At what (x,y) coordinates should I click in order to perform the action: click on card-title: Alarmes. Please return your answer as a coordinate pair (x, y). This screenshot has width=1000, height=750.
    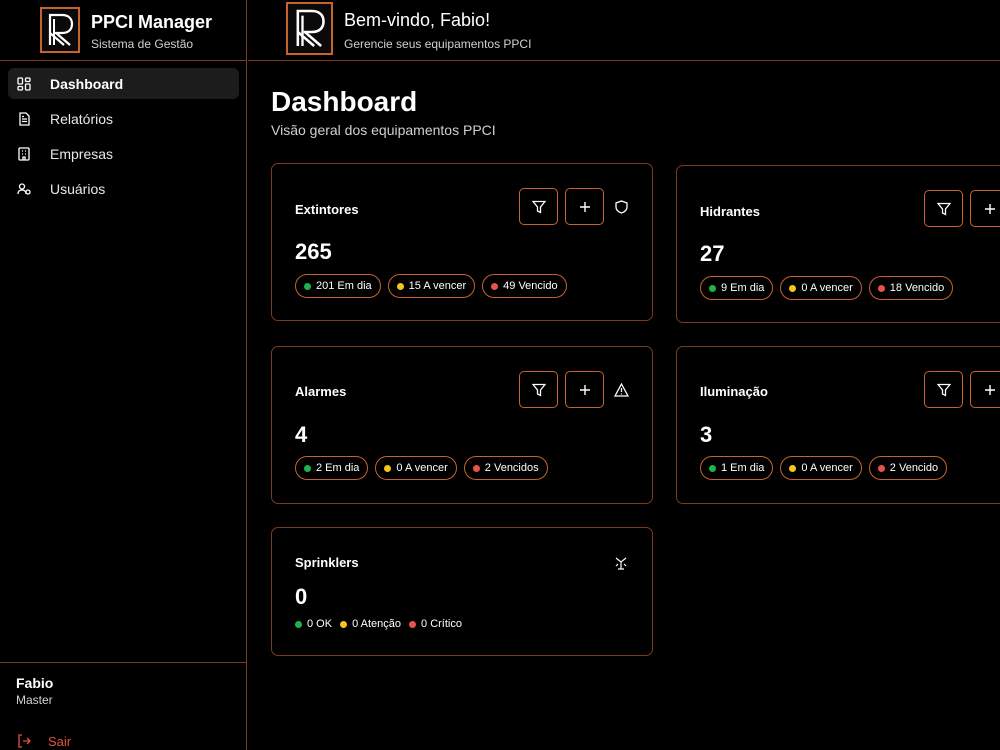
    Looking at the image, I should click on (321, 391).